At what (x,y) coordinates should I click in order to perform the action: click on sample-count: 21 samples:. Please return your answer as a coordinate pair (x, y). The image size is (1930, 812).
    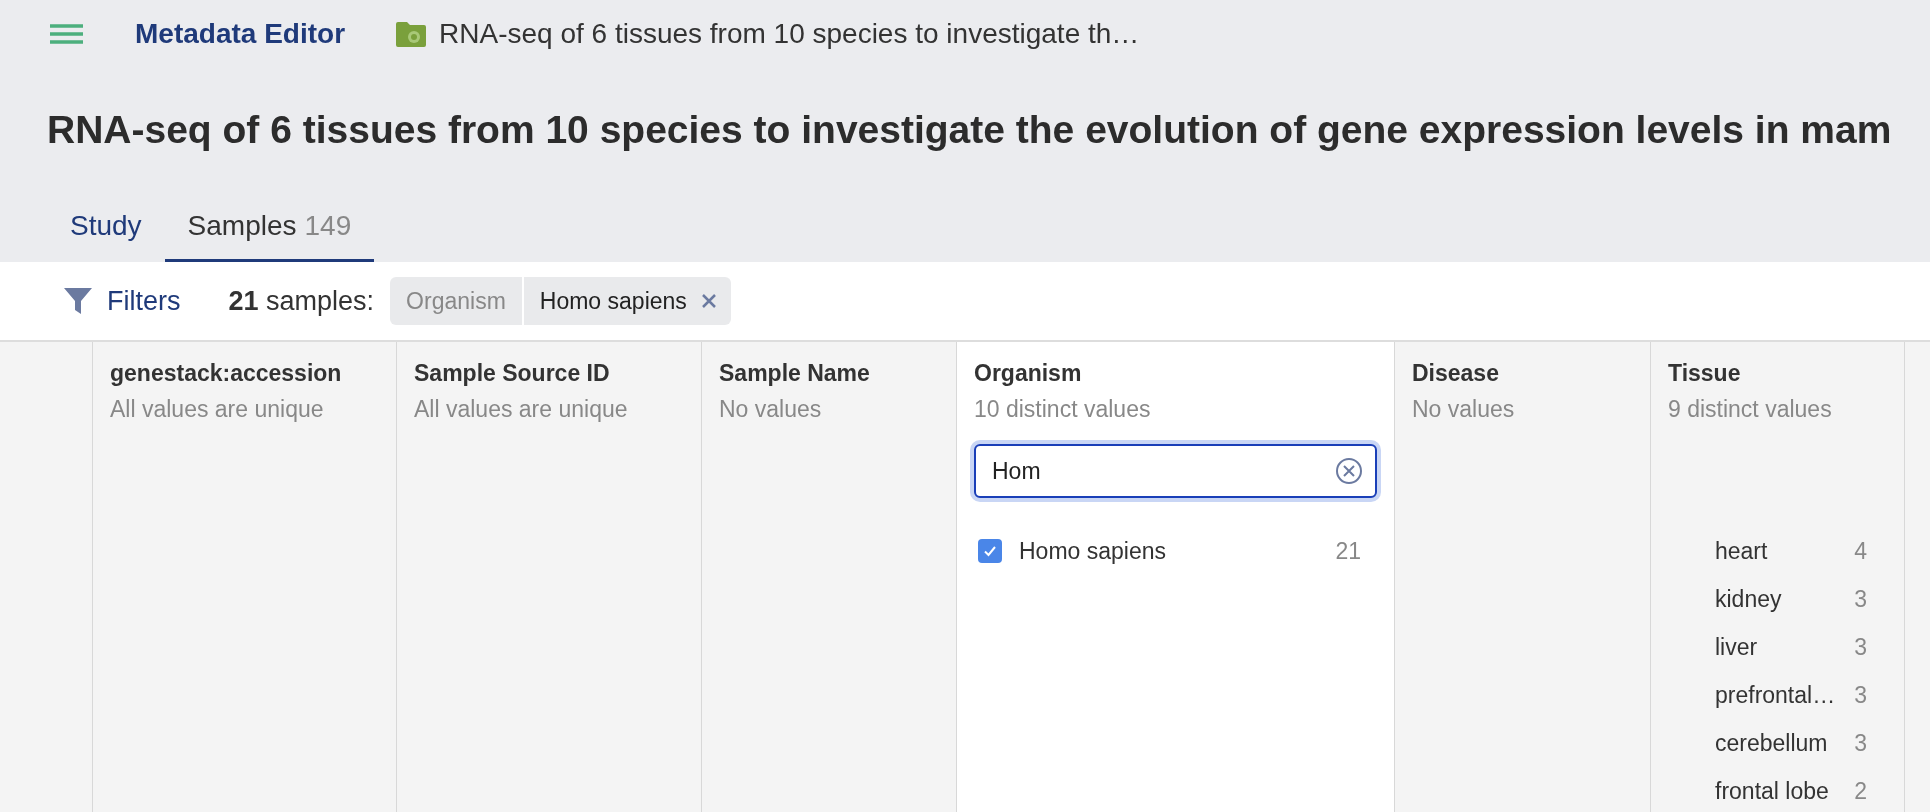
    Looking at the image, I should click on (301, 301).